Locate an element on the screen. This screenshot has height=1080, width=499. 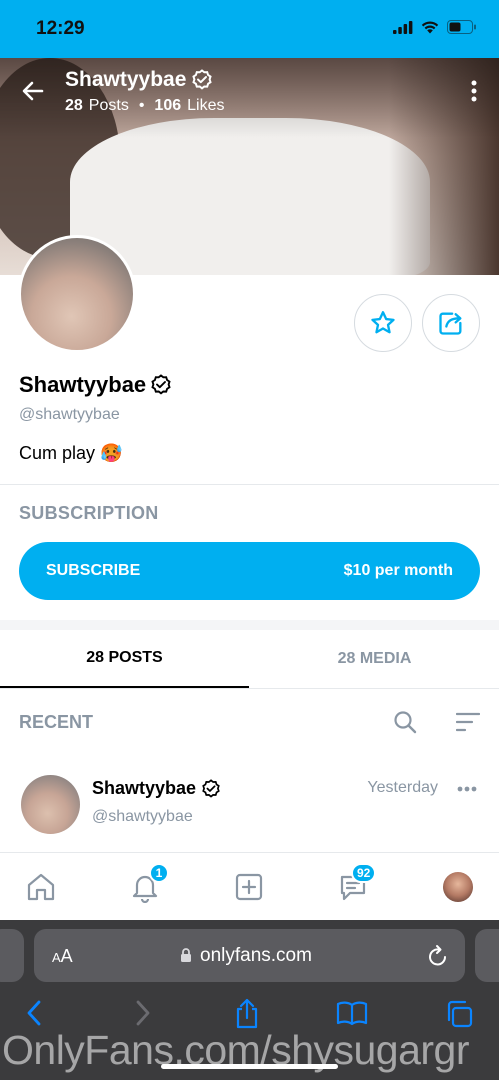
post-author-avatar is located at coordinates (50, 804).